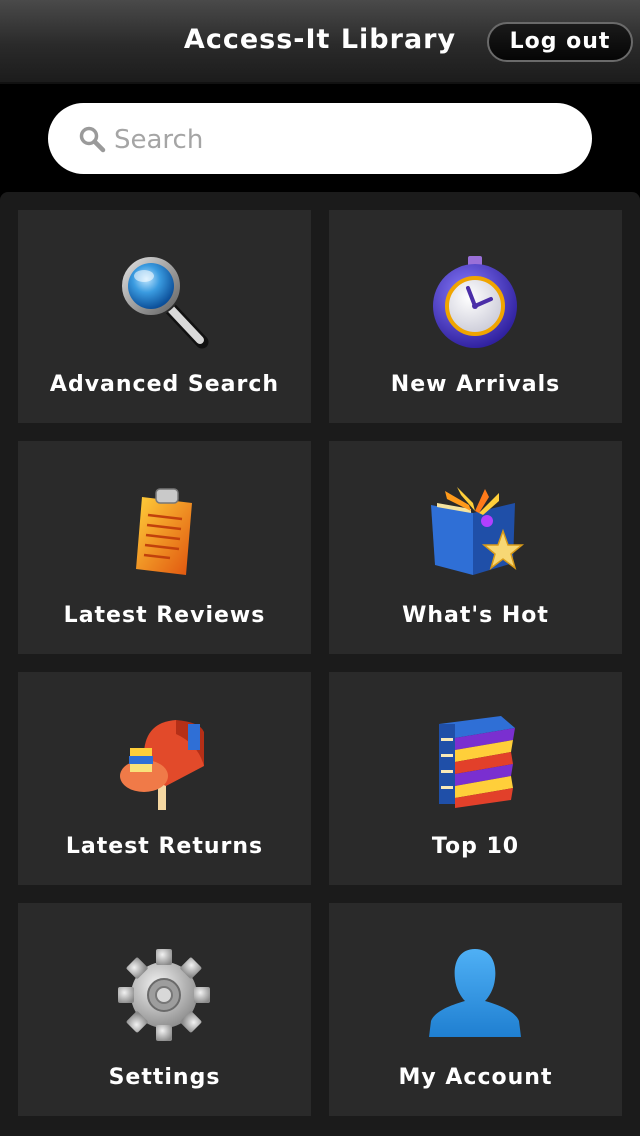 This screenshot has width=640, height=1136. Describe the element at coordinates (334, 140) in the screenshot. I see `search-input` at that location.